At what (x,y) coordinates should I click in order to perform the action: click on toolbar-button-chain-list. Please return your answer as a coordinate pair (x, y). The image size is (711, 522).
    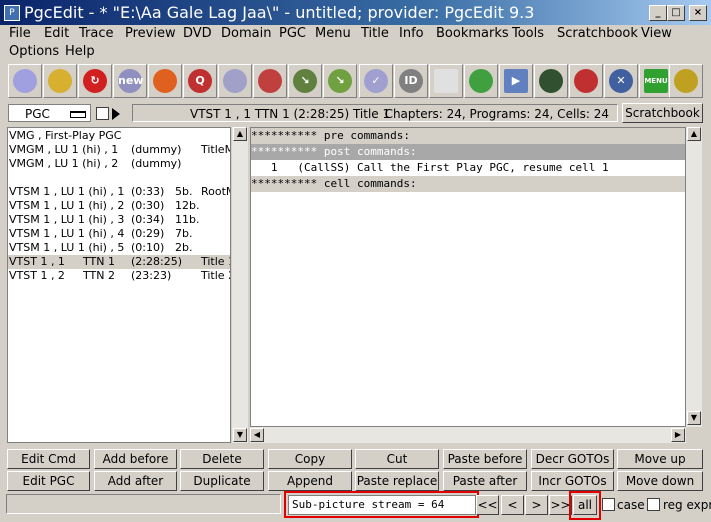
    Looking at the image, I should click on (586, 81).